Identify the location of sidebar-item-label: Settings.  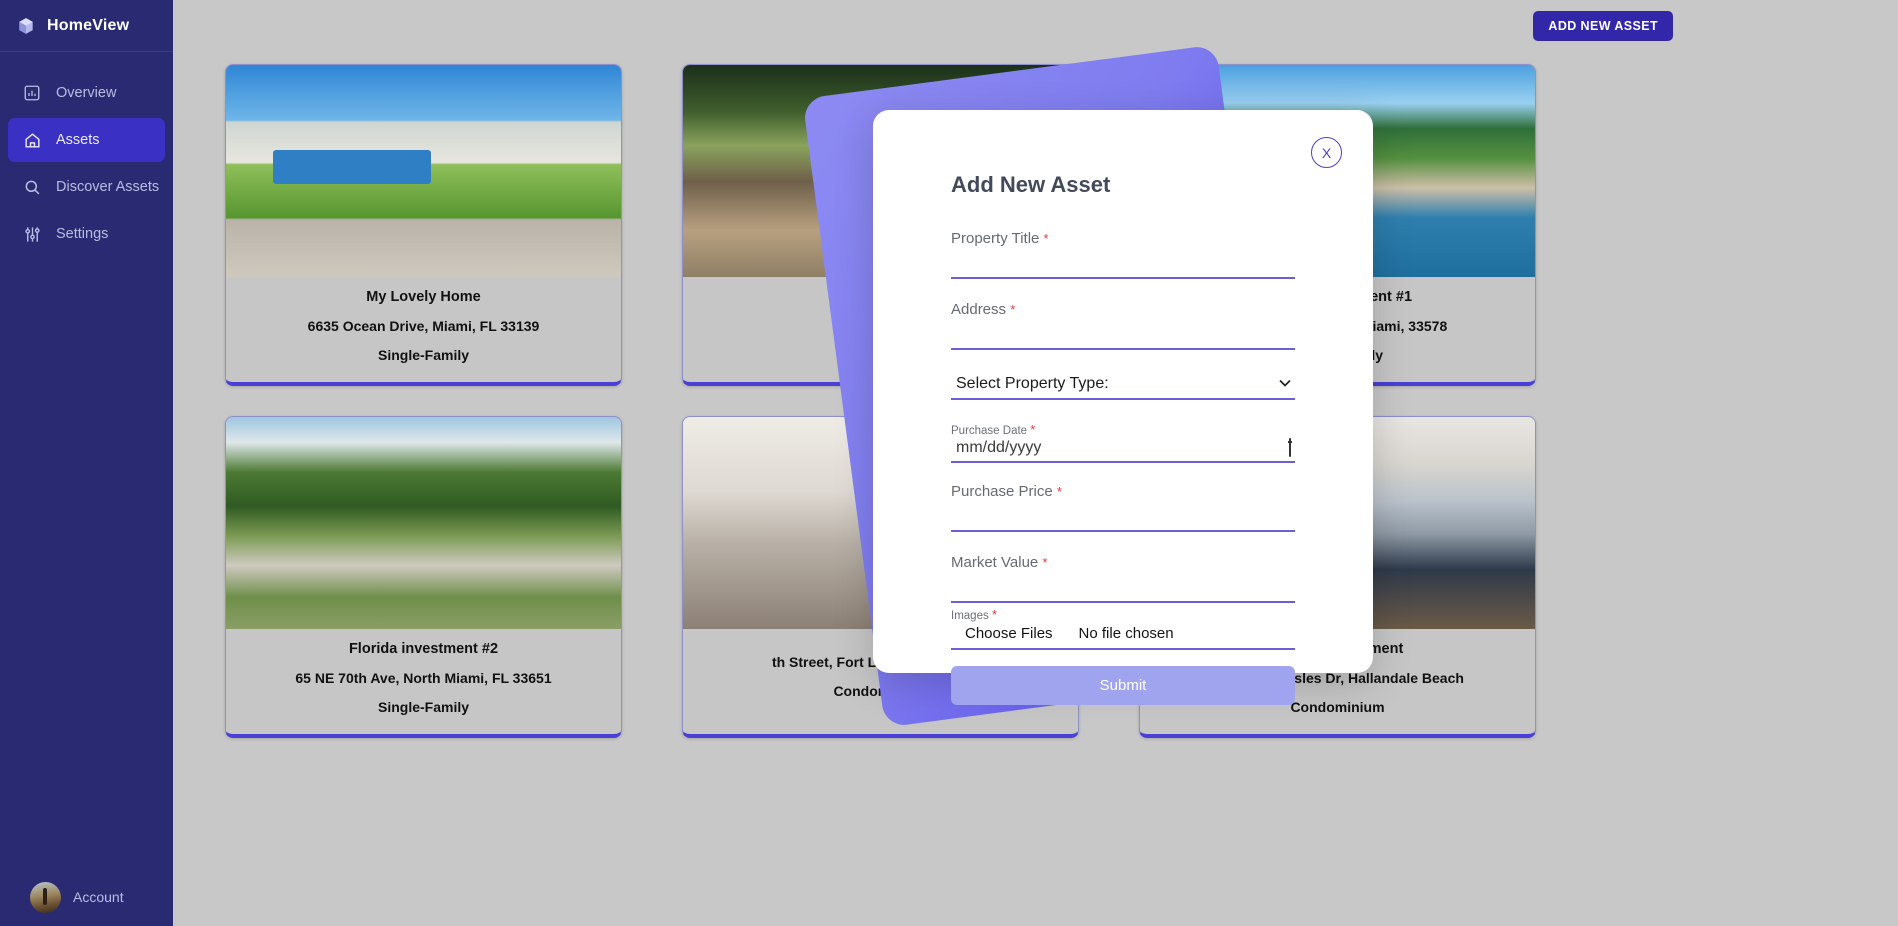
(82, 234).